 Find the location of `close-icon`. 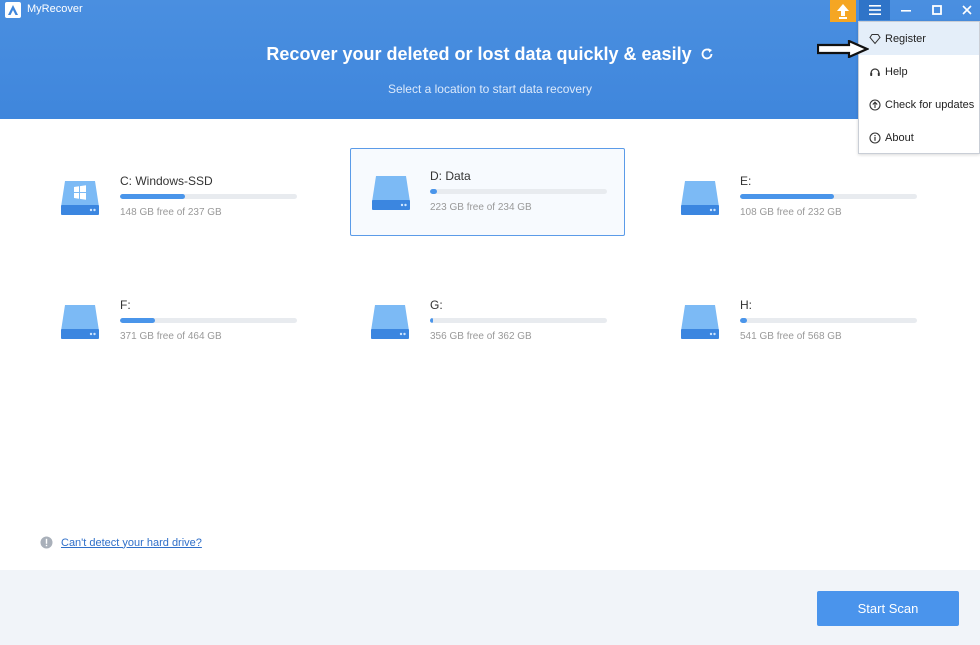

close-icon is located at coordinates (967, 10).